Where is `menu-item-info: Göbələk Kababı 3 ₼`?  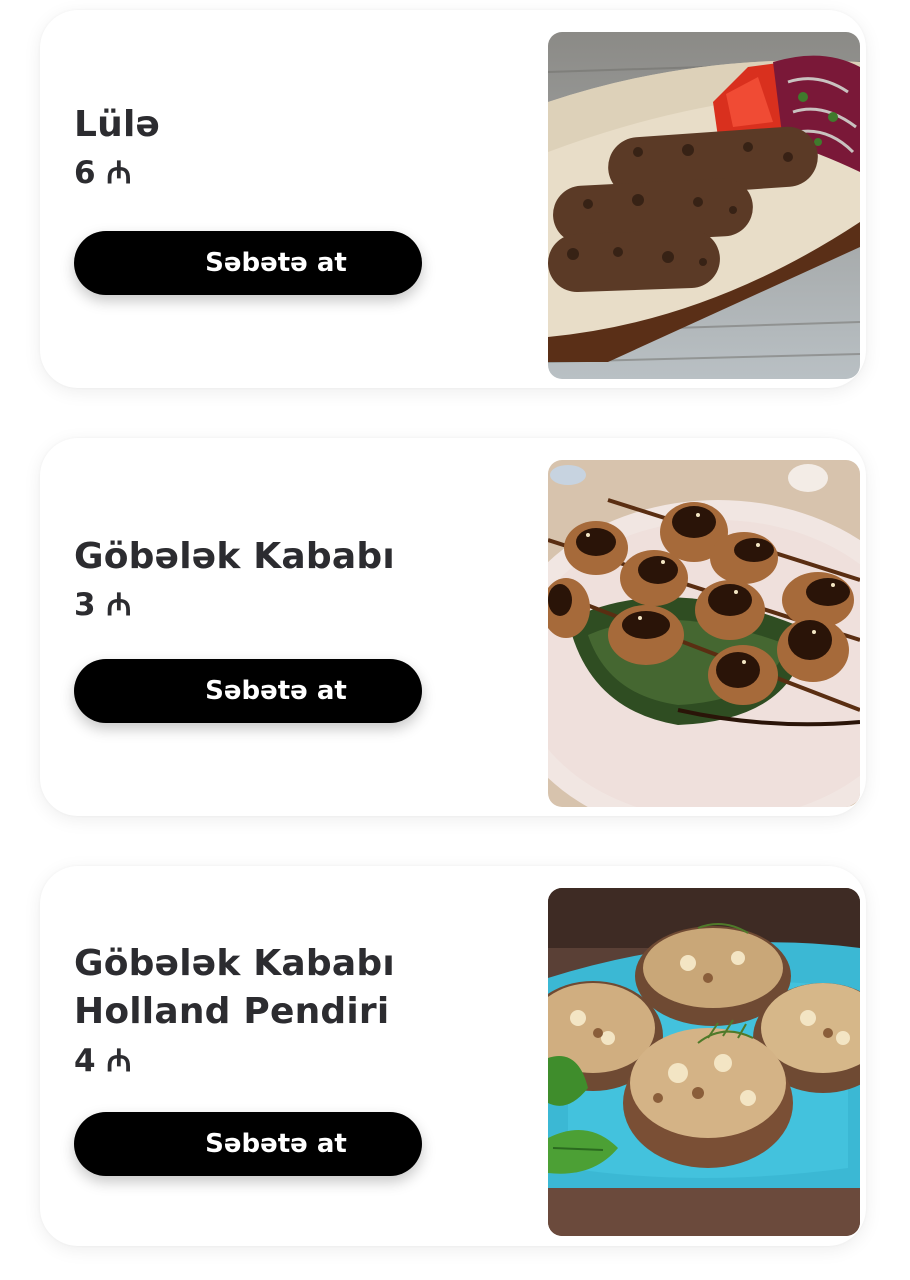
menu-item-info: Göbələk Kababı 3 ₼ is located at coordinates (260, 579).